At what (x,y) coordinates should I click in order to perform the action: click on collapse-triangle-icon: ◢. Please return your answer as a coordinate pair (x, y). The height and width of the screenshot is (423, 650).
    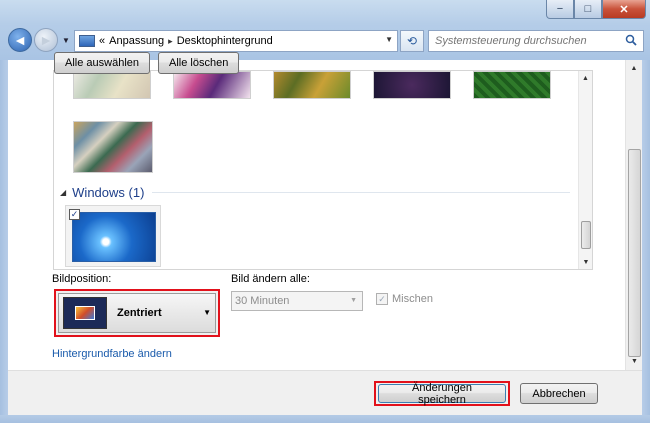
    Looking at the image, I should click on (63, 192).